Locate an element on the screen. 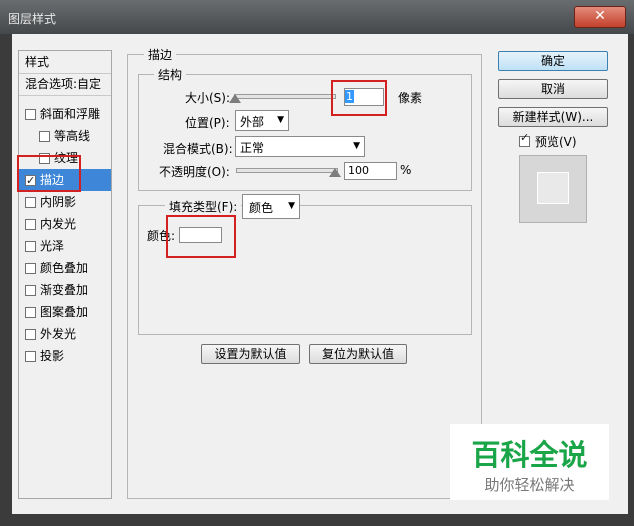 The width and height of the screenshot is (634, 526). position-label: 位置(P): is located at coordinates (207, 123).